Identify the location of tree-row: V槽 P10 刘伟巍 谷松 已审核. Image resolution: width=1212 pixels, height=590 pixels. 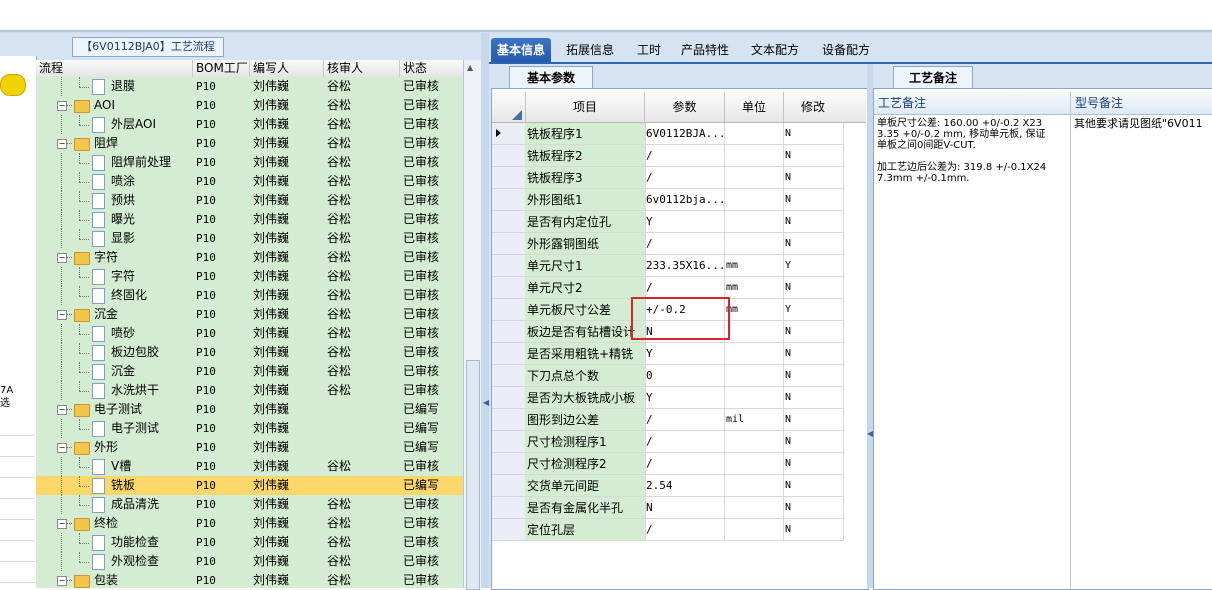
(249, 466).